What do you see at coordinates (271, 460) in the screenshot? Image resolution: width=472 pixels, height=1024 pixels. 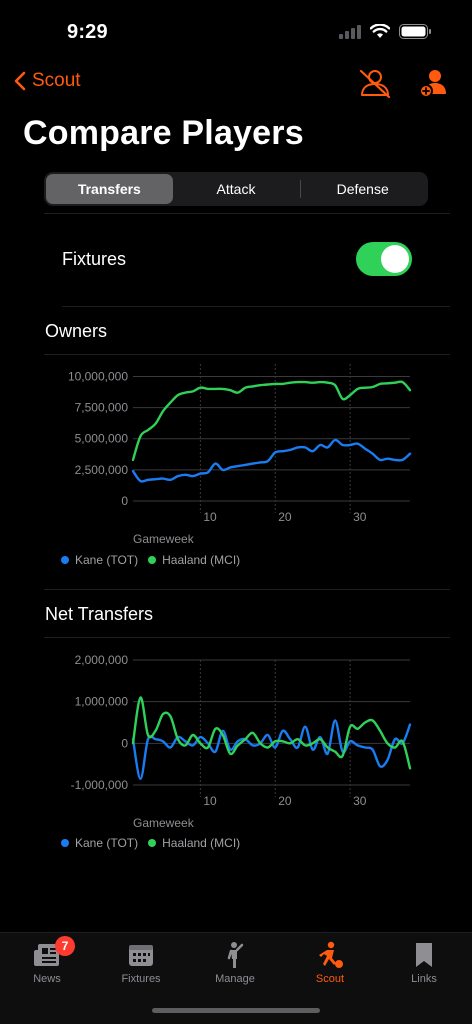 I see `series-line-kane` at bounding box center [271, 460].